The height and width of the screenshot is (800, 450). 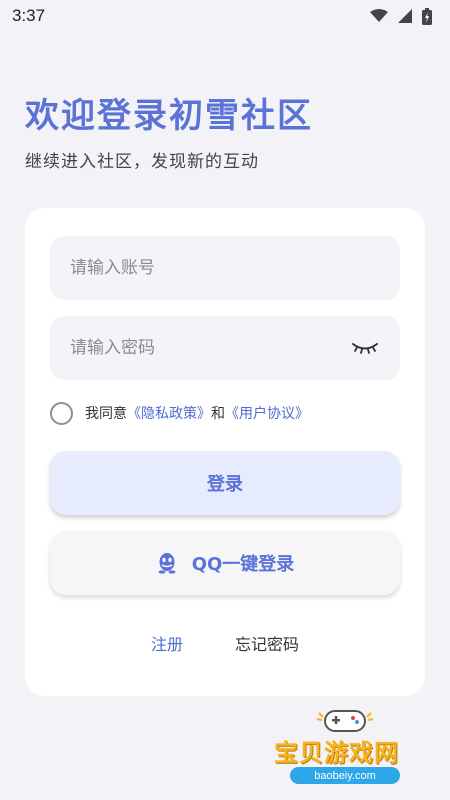 What do you see at coordinates (243, 564) in the screenshot?
I see `qq-login-label: QQ一键登录` at bounding box center [243, 564].